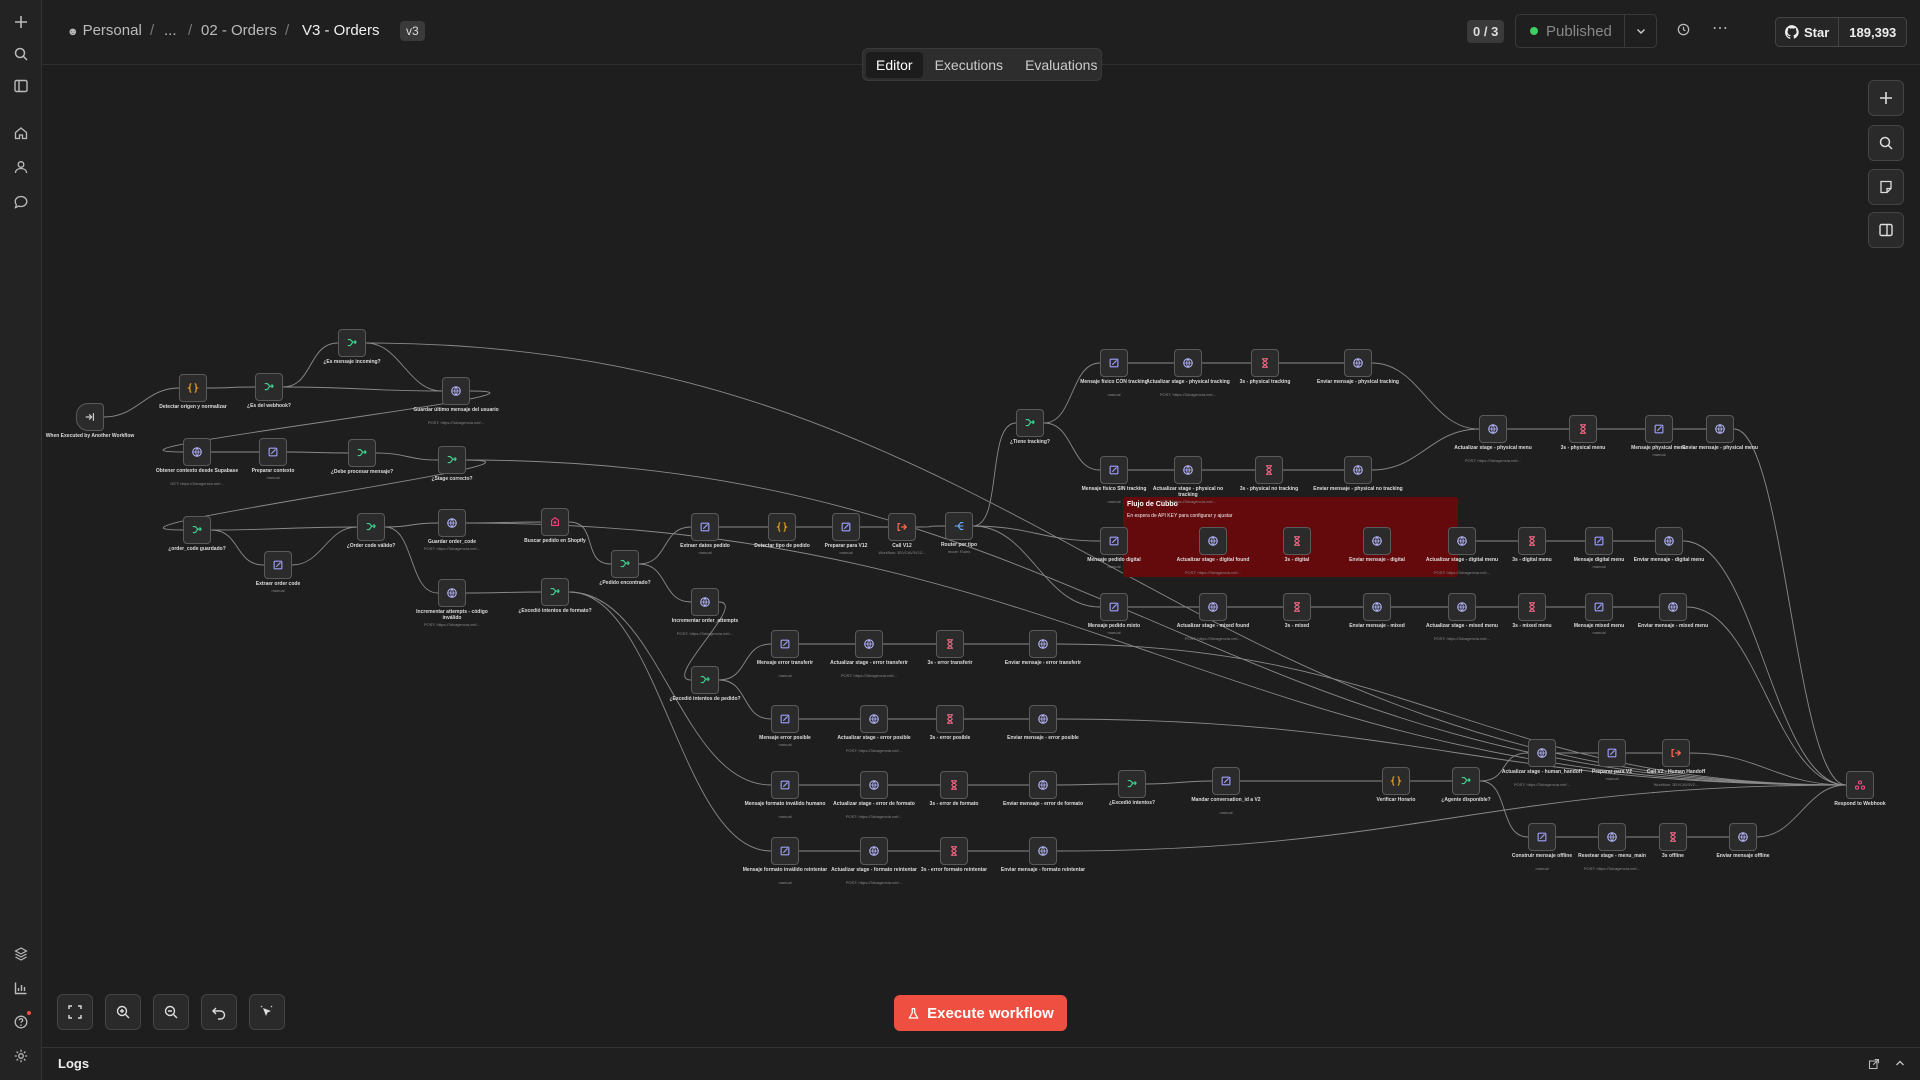 The width and height of the screenshot is (1920, 1080). I want to click on history-icon, so click(1683, 31).